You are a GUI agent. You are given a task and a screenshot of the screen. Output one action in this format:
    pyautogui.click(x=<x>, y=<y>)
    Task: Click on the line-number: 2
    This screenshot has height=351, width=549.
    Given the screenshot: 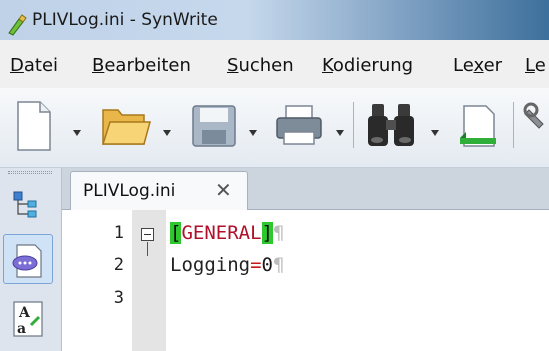 What is the action you would take?
    pyautogui.click(x=118, y=265)
    